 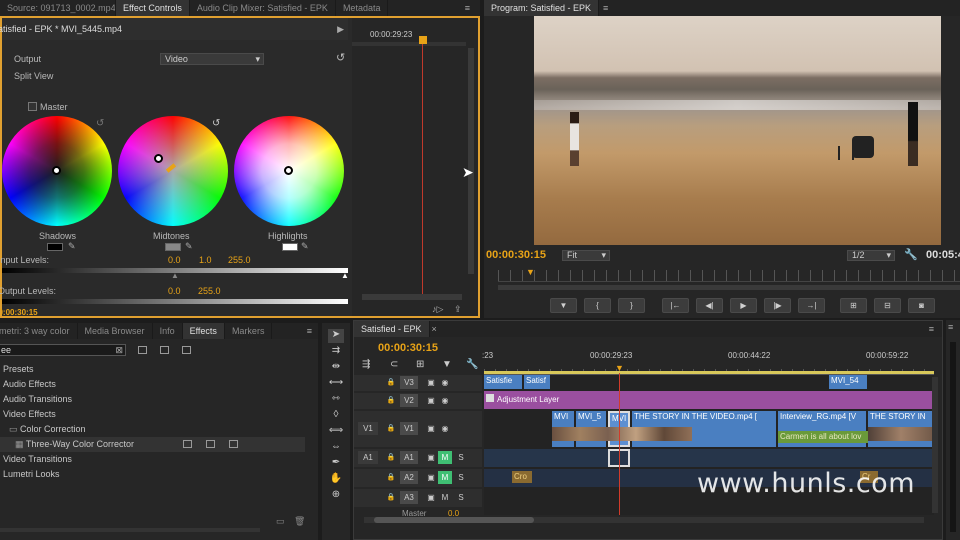 What do you see at coordinates (911, 254) in the screenshot?
I see `wrench-icon: 🔧` at bounding box center [911, 254].